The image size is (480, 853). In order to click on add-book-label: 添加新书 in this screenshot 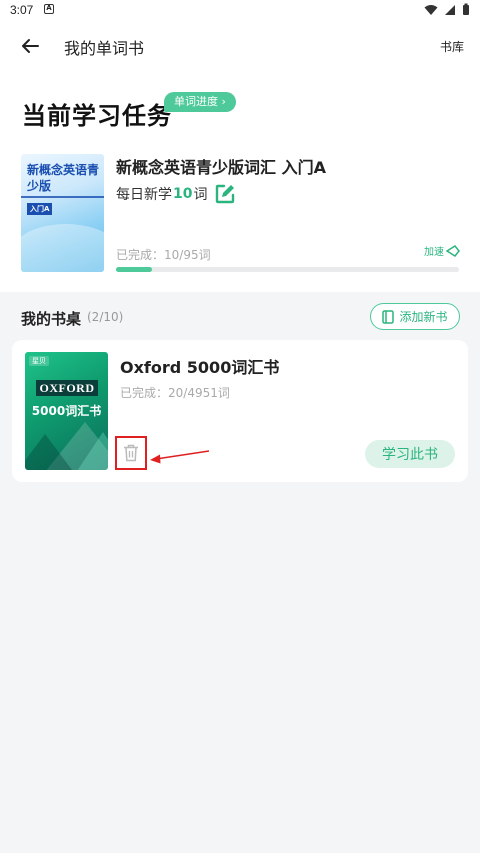, I will do `click(423, 317)`.